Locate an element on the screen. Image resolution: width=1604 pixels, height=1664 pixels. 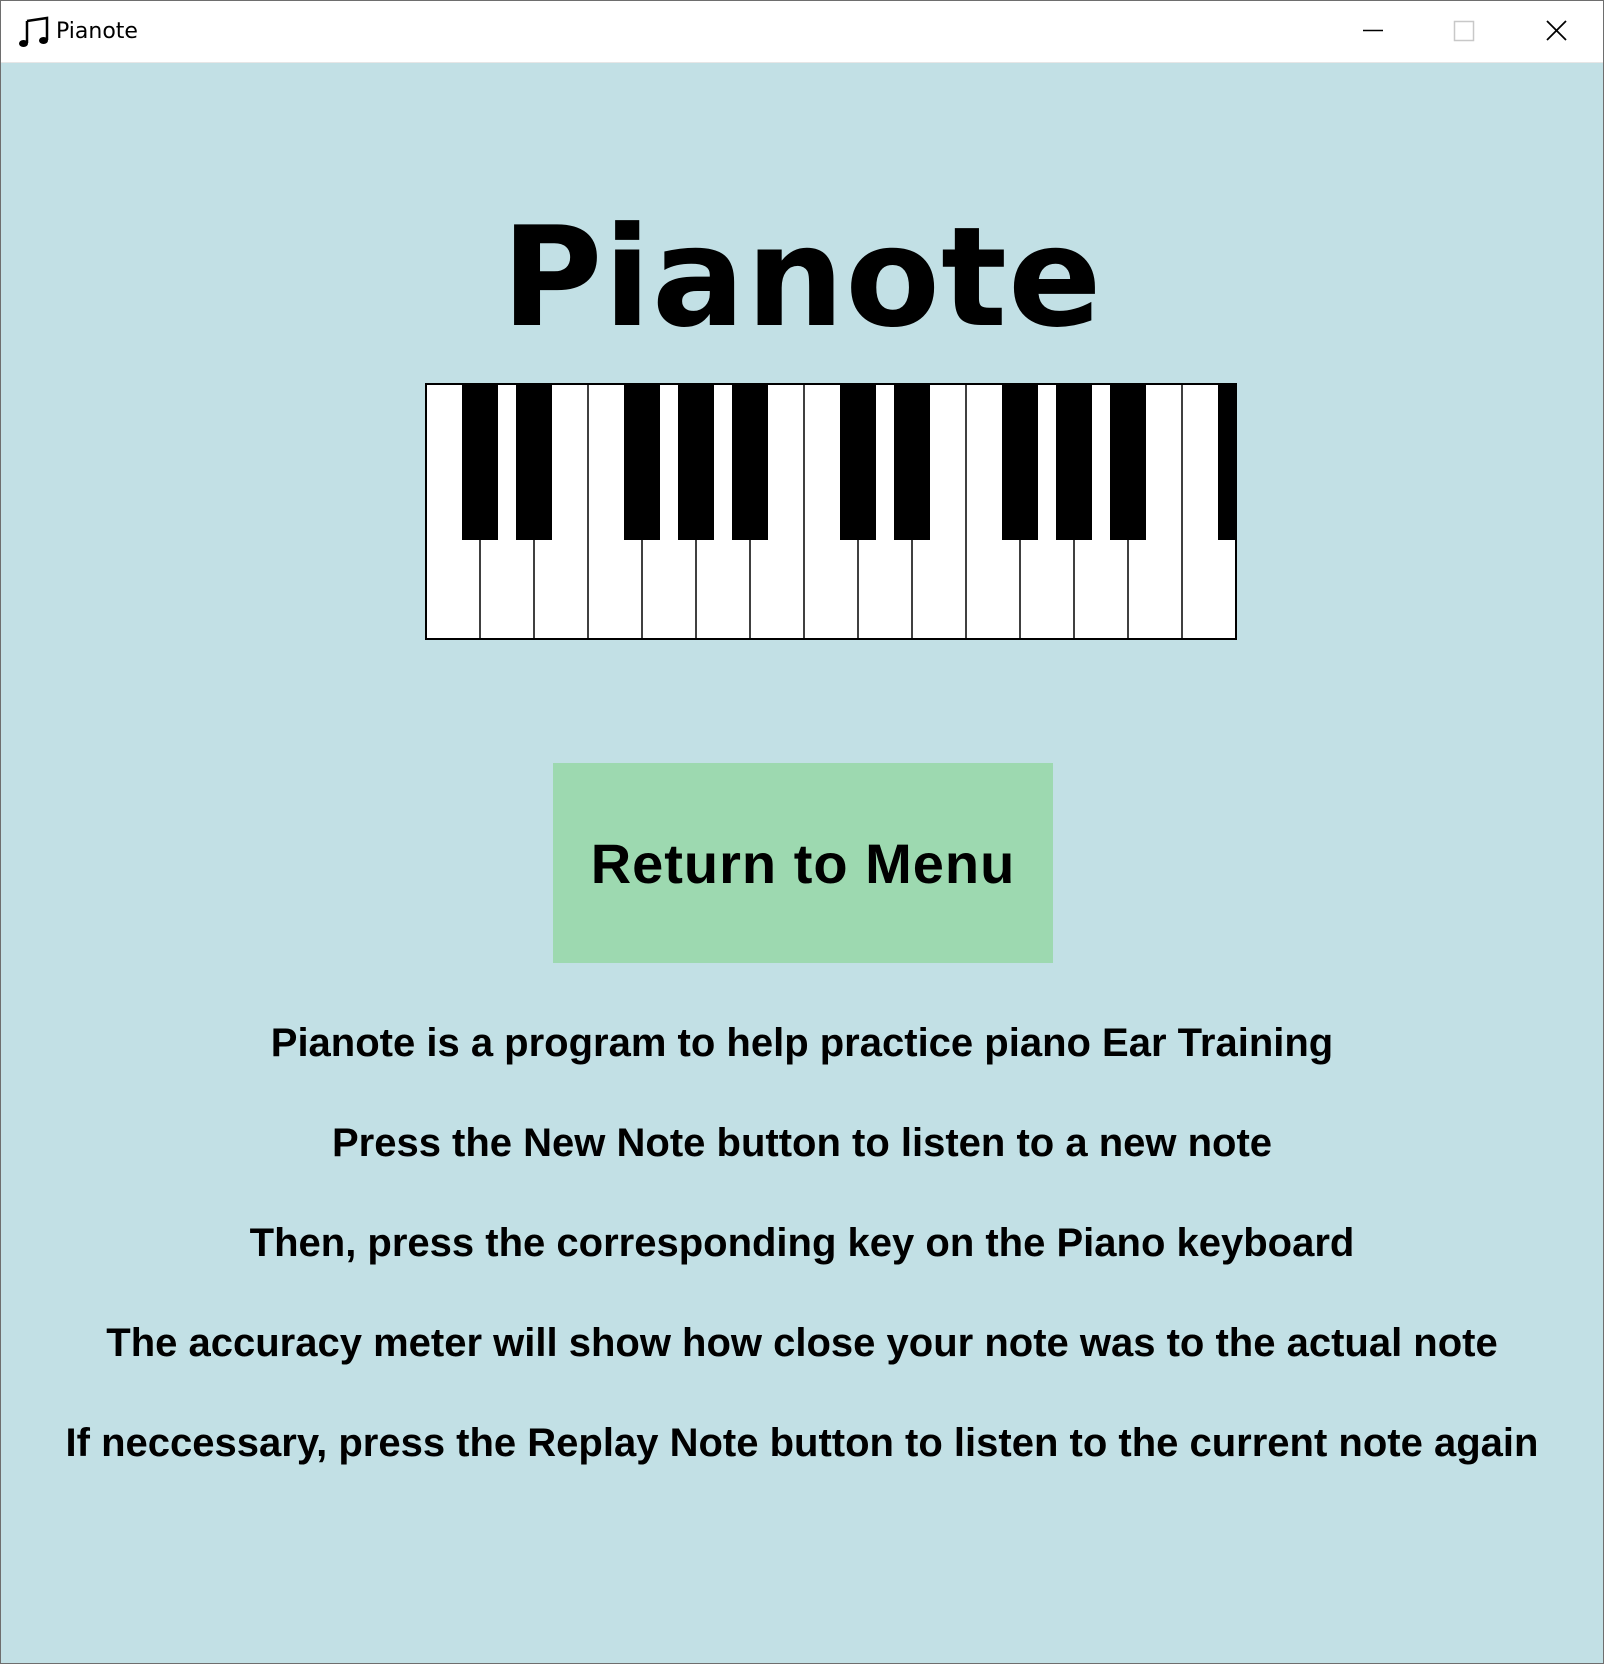
return-to-menu-button: Return to Menu is located at coordinates (803, 863).